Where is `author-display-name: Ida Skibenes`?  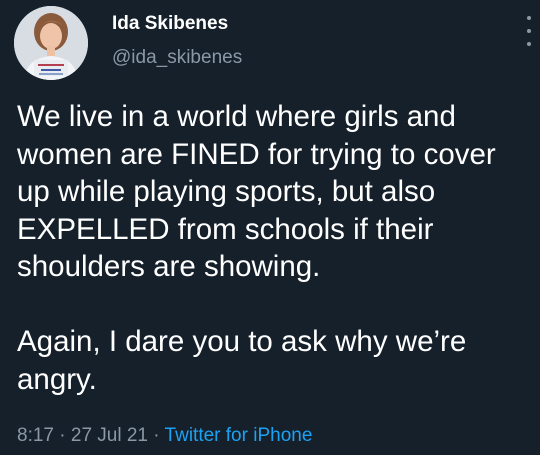 author-display-name: Ida Skibenes is located at coordinates (170, 24).